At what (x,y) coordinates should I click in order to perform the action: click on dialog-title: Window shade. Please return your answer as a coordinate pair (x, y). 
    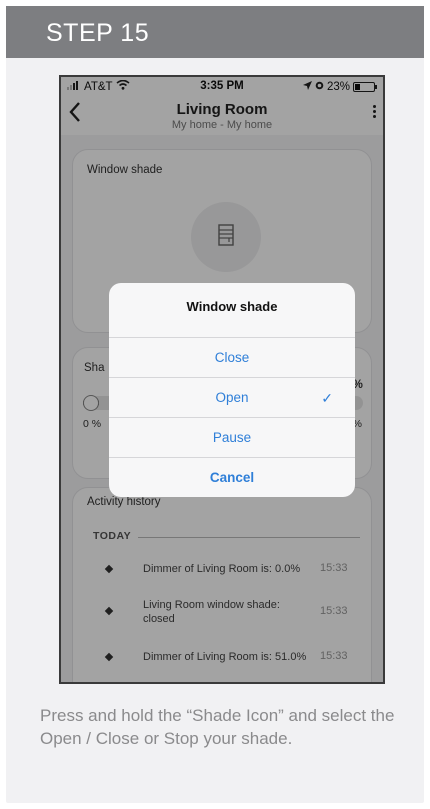
    Looking at the image, I should click on (232, 306).